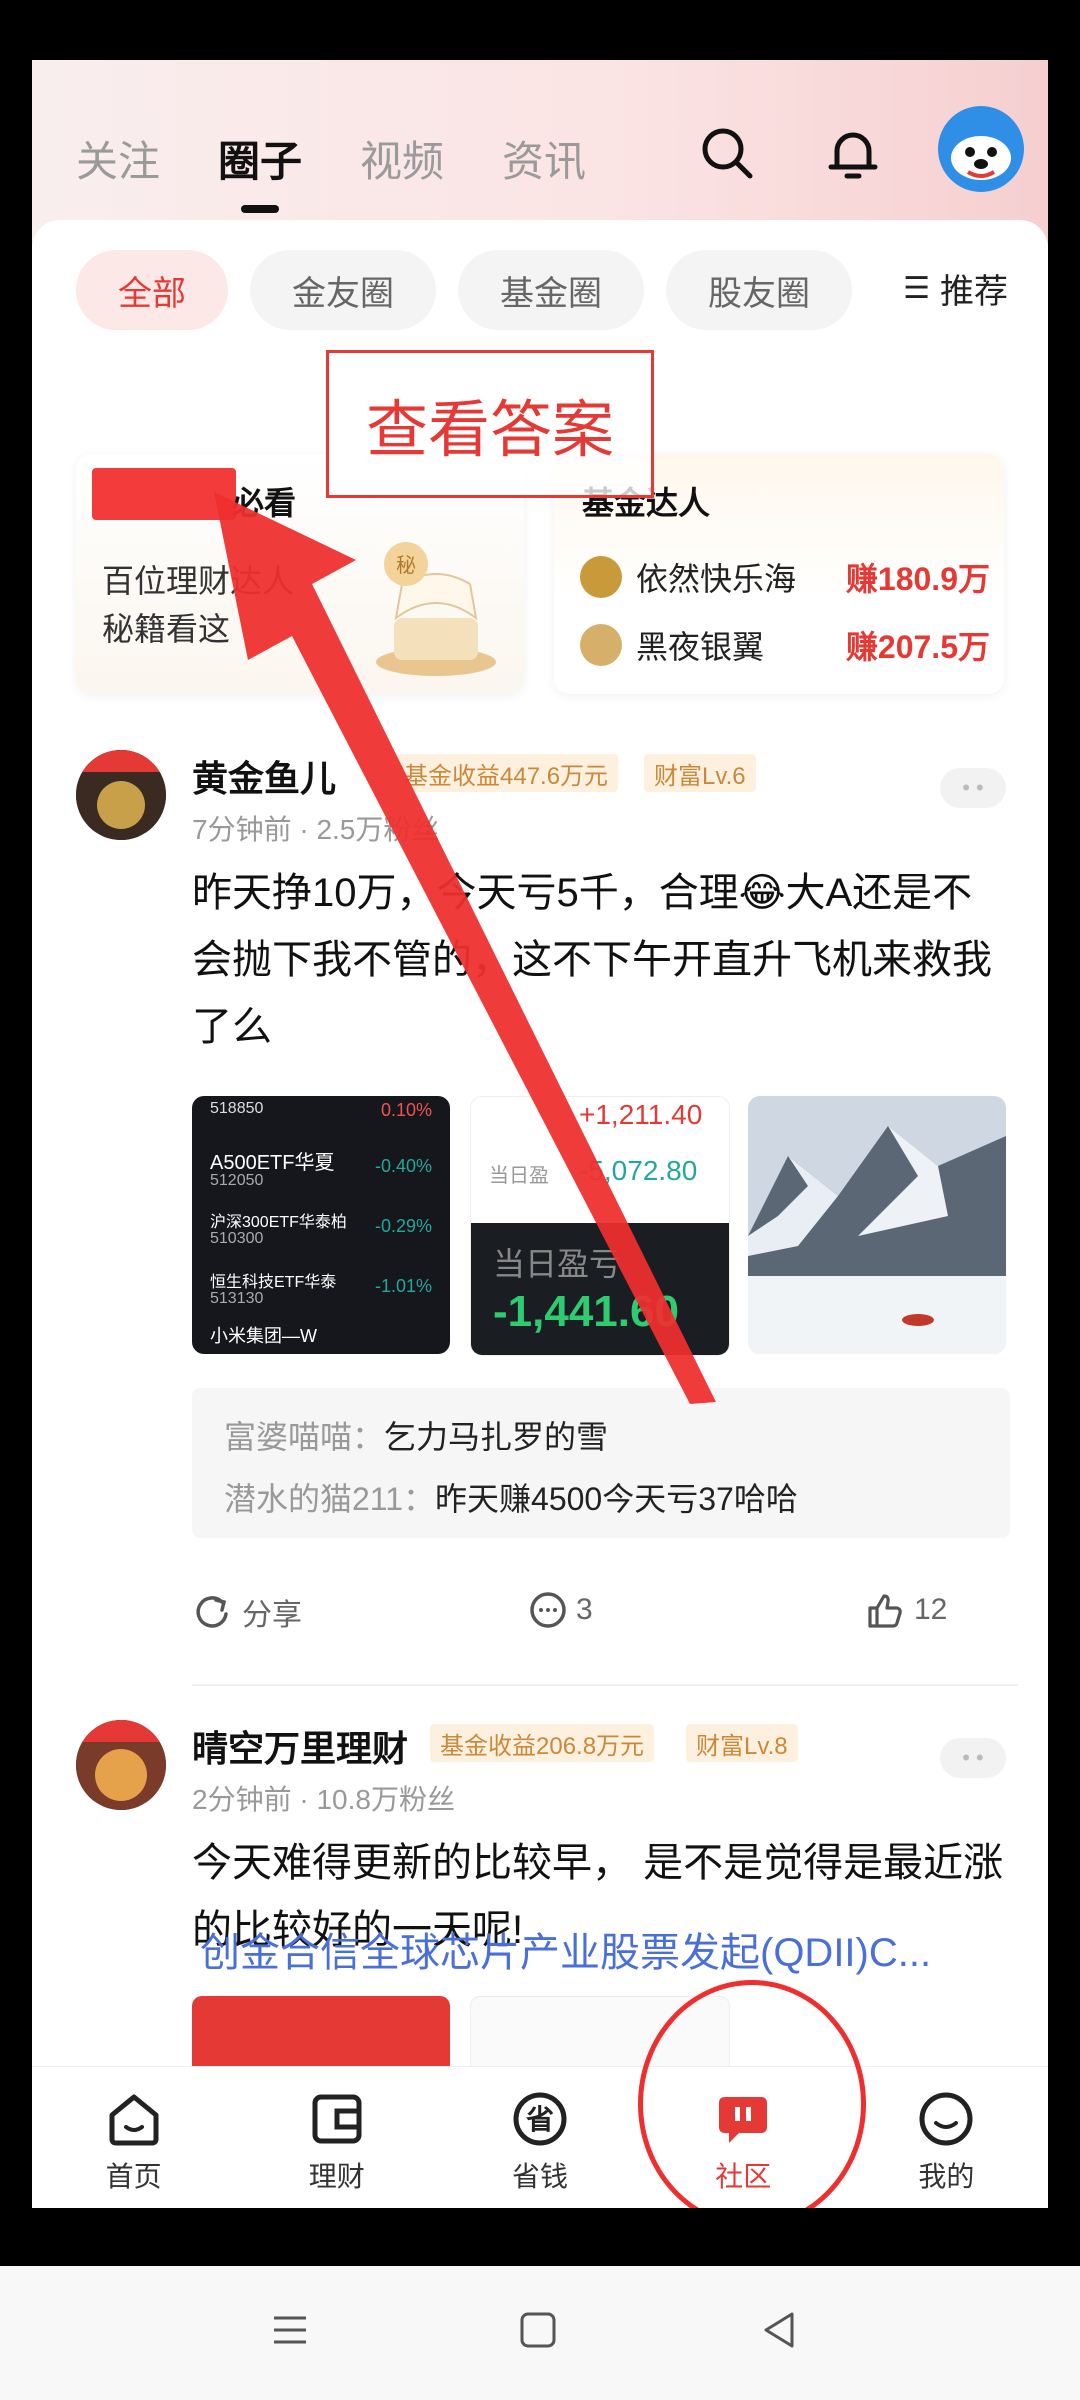 This screenshot has width=1080, height=2400. I want to click on menu-icon, so click(290, 2330).